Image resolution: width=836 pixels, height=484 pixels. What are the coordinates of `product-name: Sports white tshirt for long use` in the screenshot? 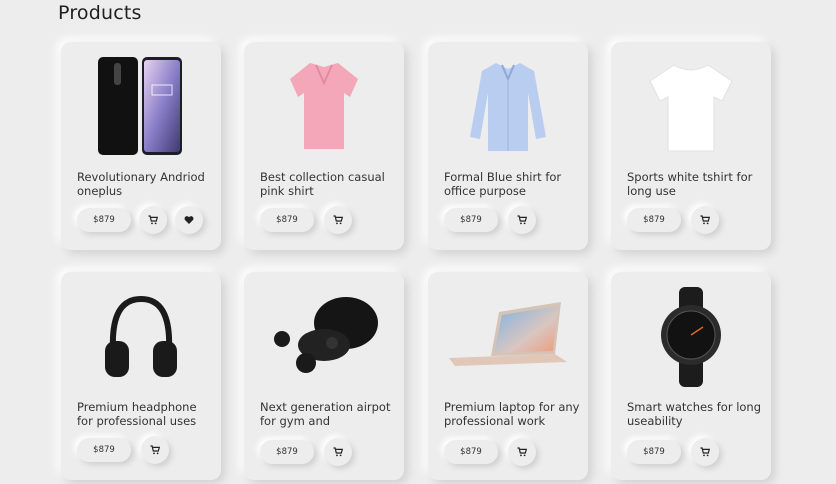 It's located at (690, 184).